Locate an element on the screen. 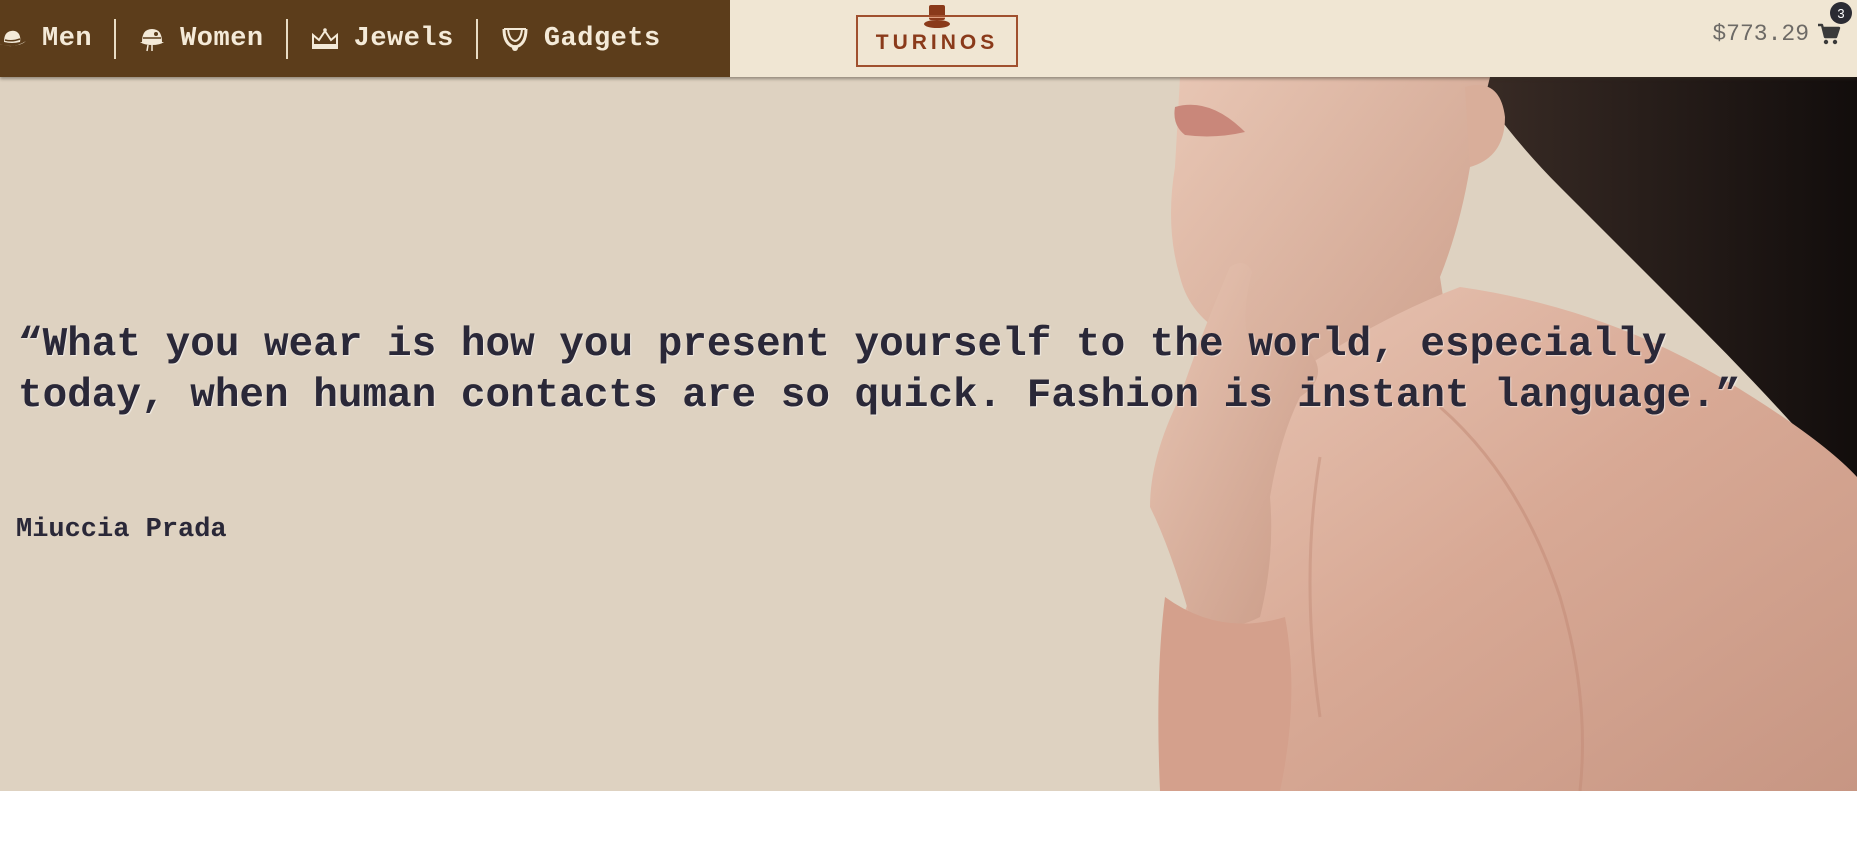 Image resolution: width=1857 pixels, height=861 pixels. nav-item-women: Women is located at coordinates (201, 39).